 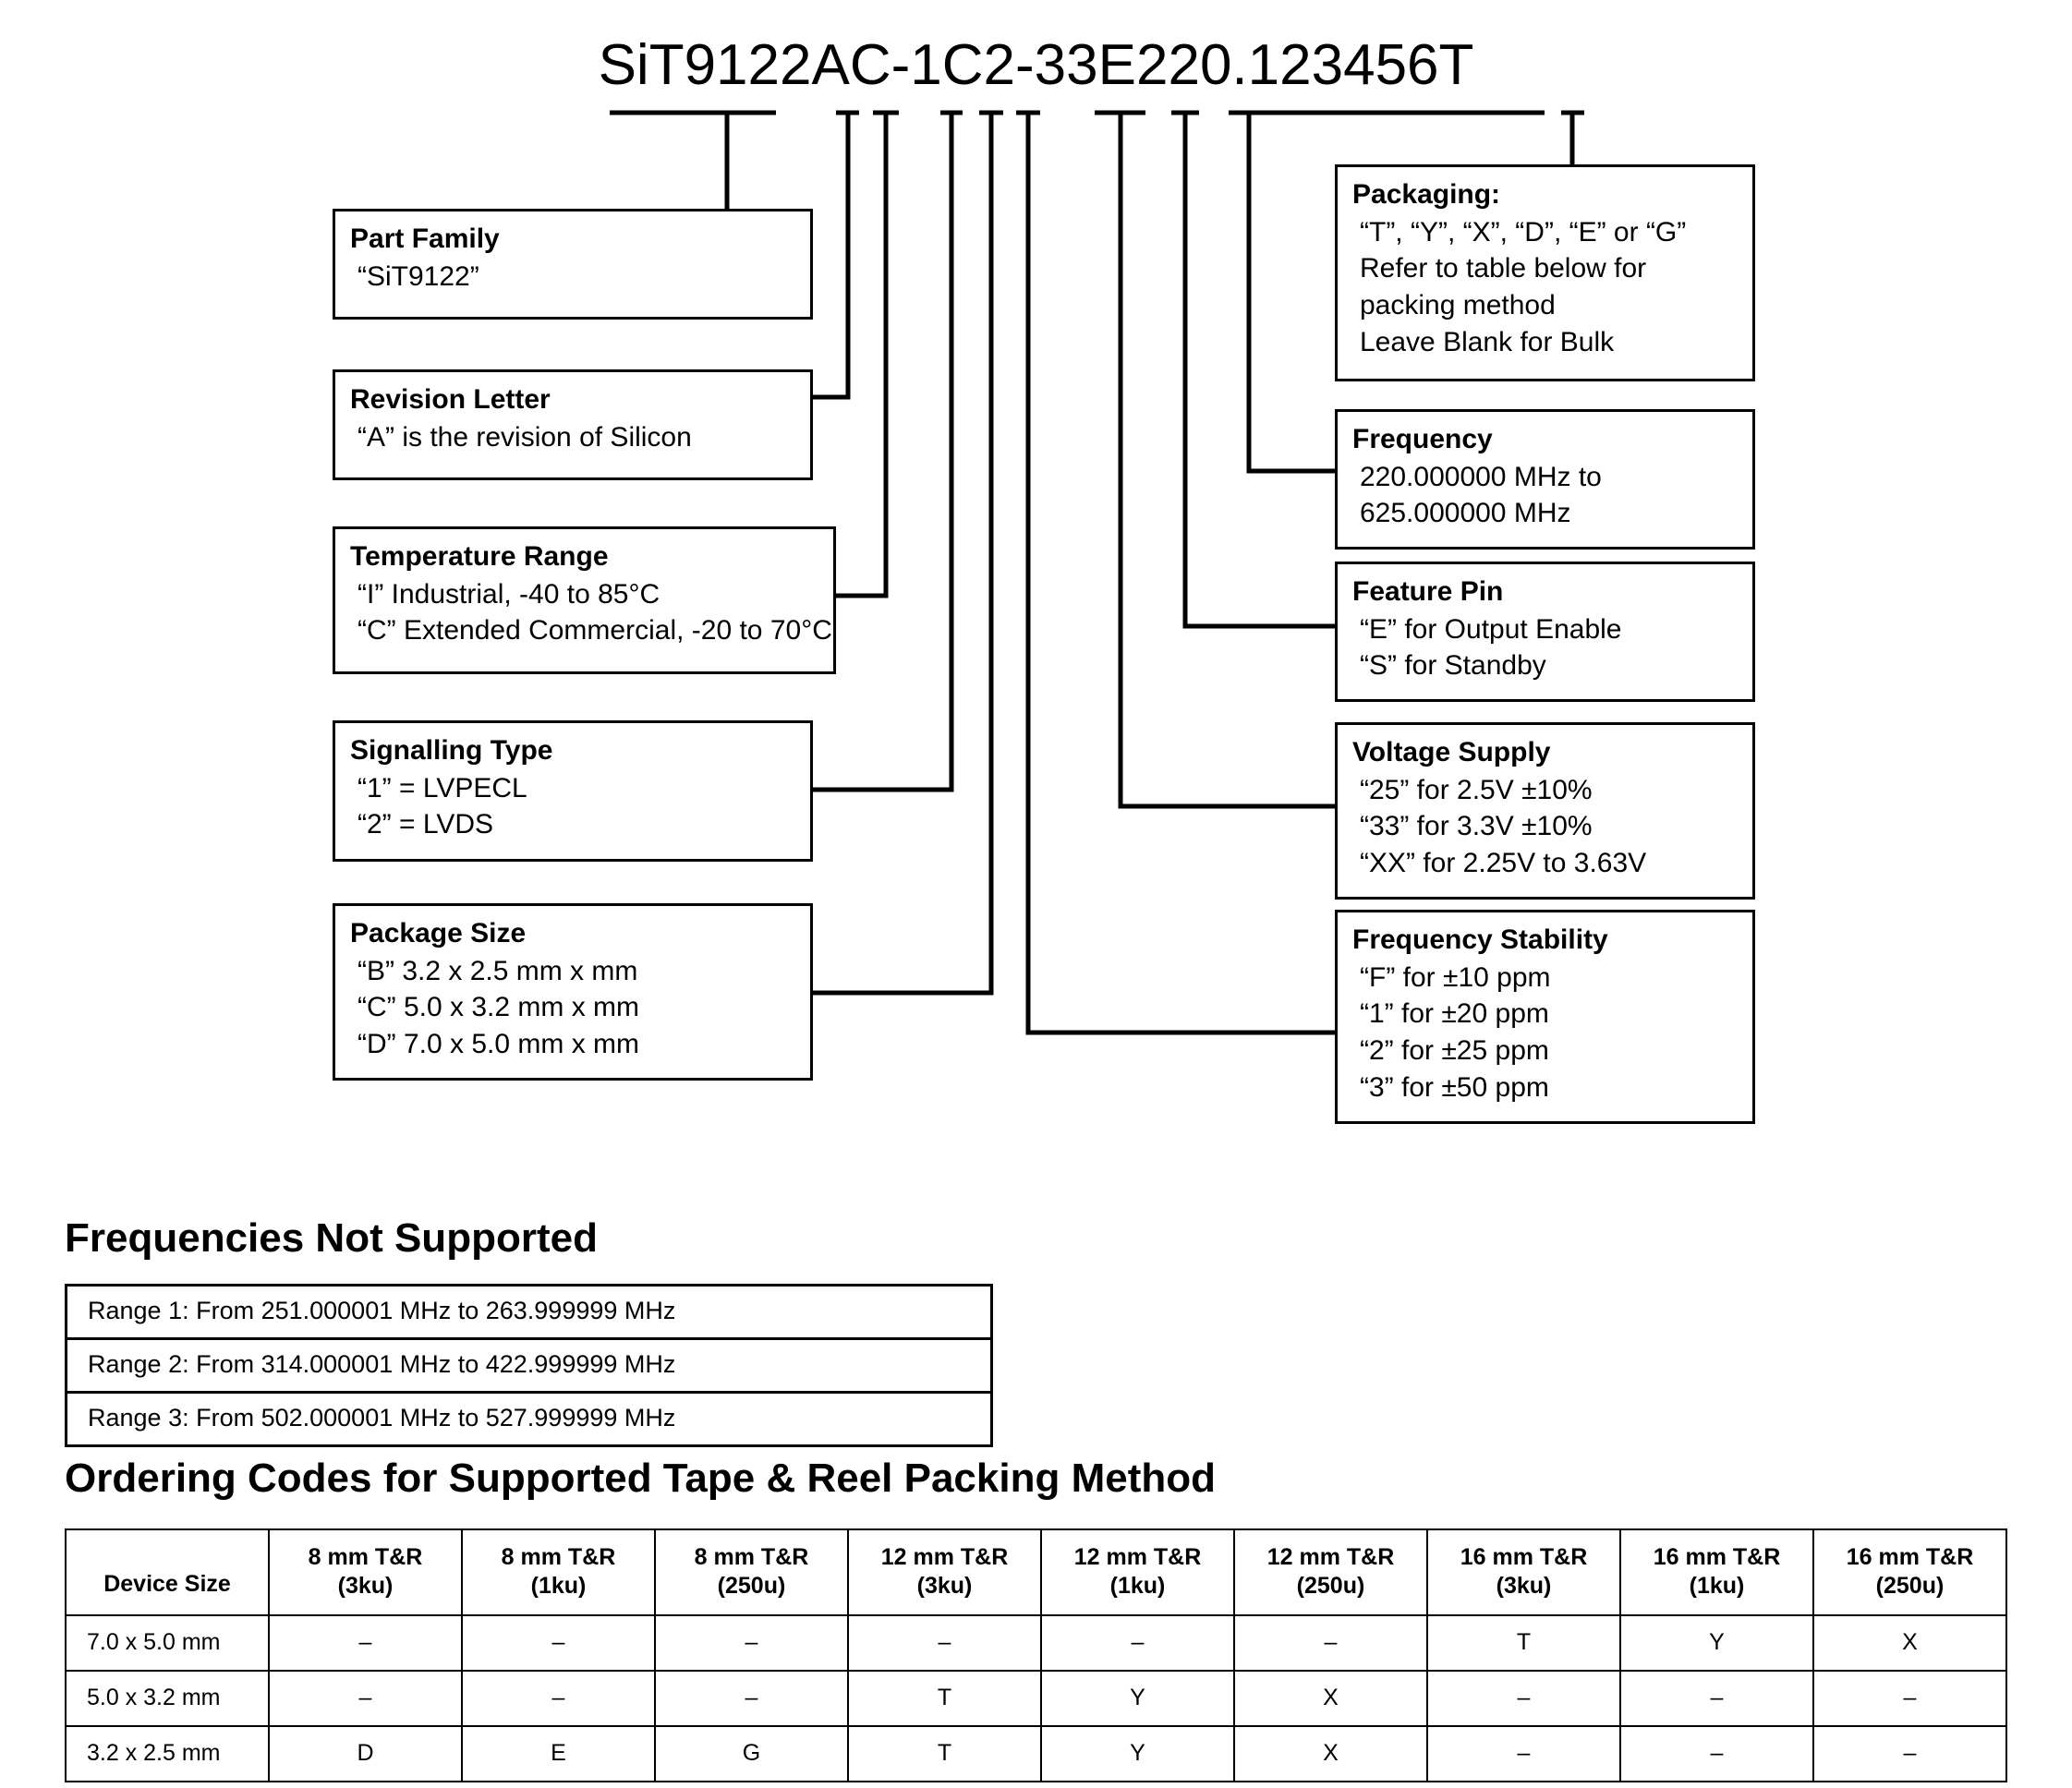 I want to click on callout-line: “1” for ±20 ppm, so click(x=1454, y=1014).